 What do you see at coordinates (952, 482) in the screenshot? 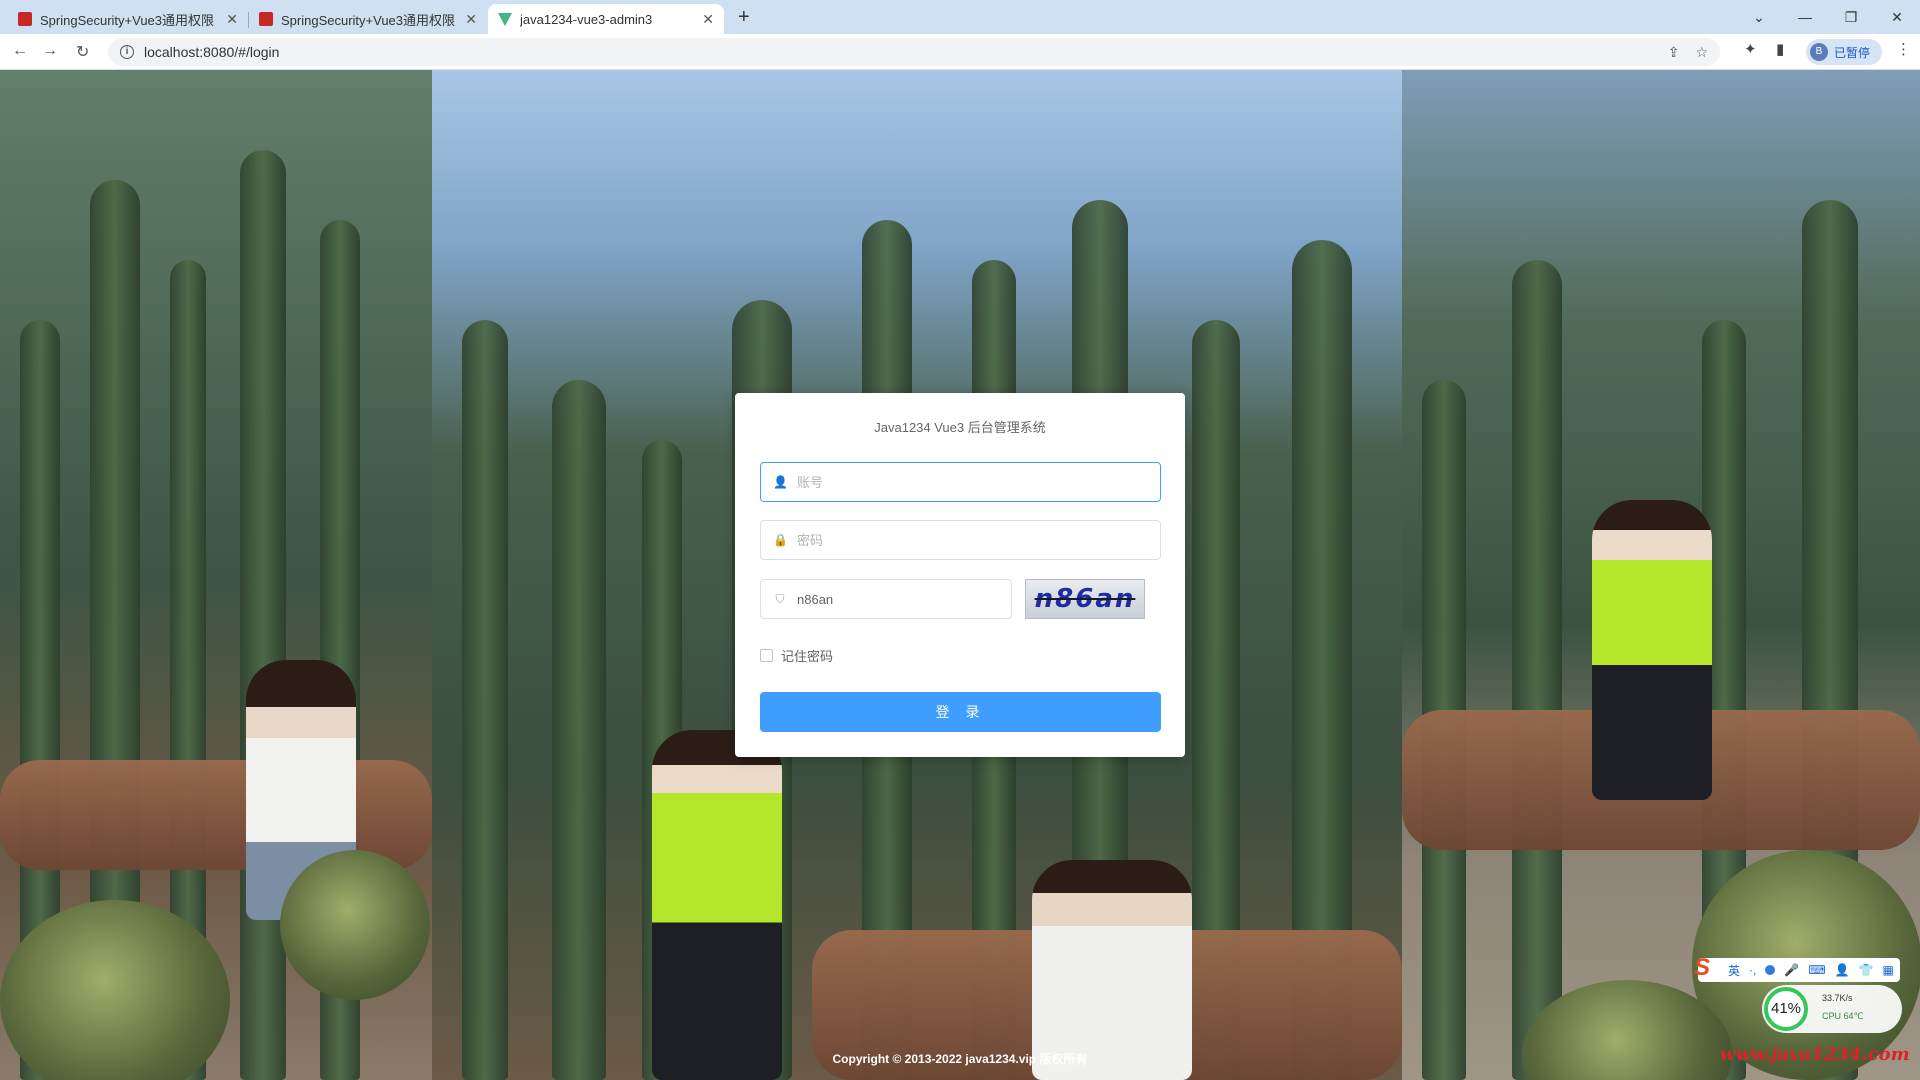
I see `username-input` at bounding box center [952, 482].